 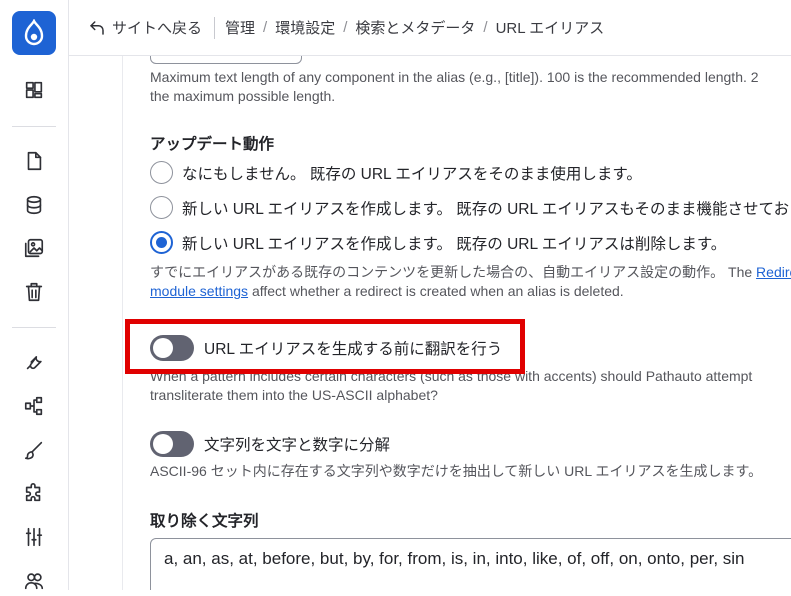 I want to click on toolbar: サイトへ戻る 管理 / 環境設定 / 検索とメタデータ / URL エイリアス, so click(x=430, y=28).